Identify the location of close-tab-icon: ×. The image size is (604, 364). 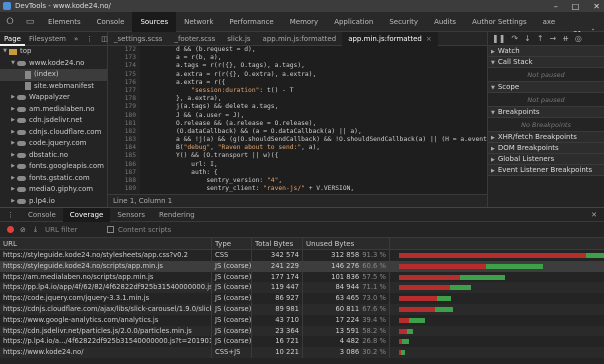
(429, 39).